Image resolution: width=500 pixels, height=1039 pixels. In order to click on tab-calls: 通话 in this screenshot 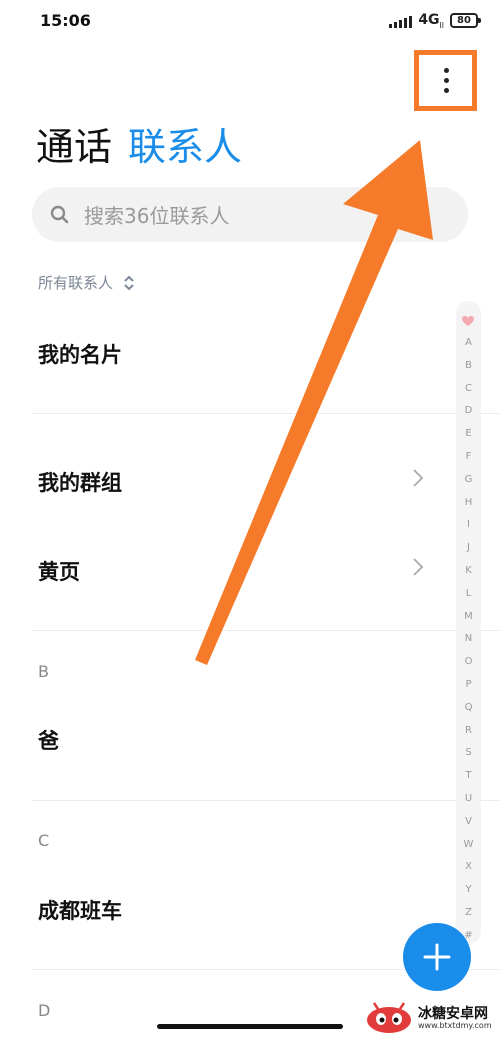, I will do `click(74, 143)`.